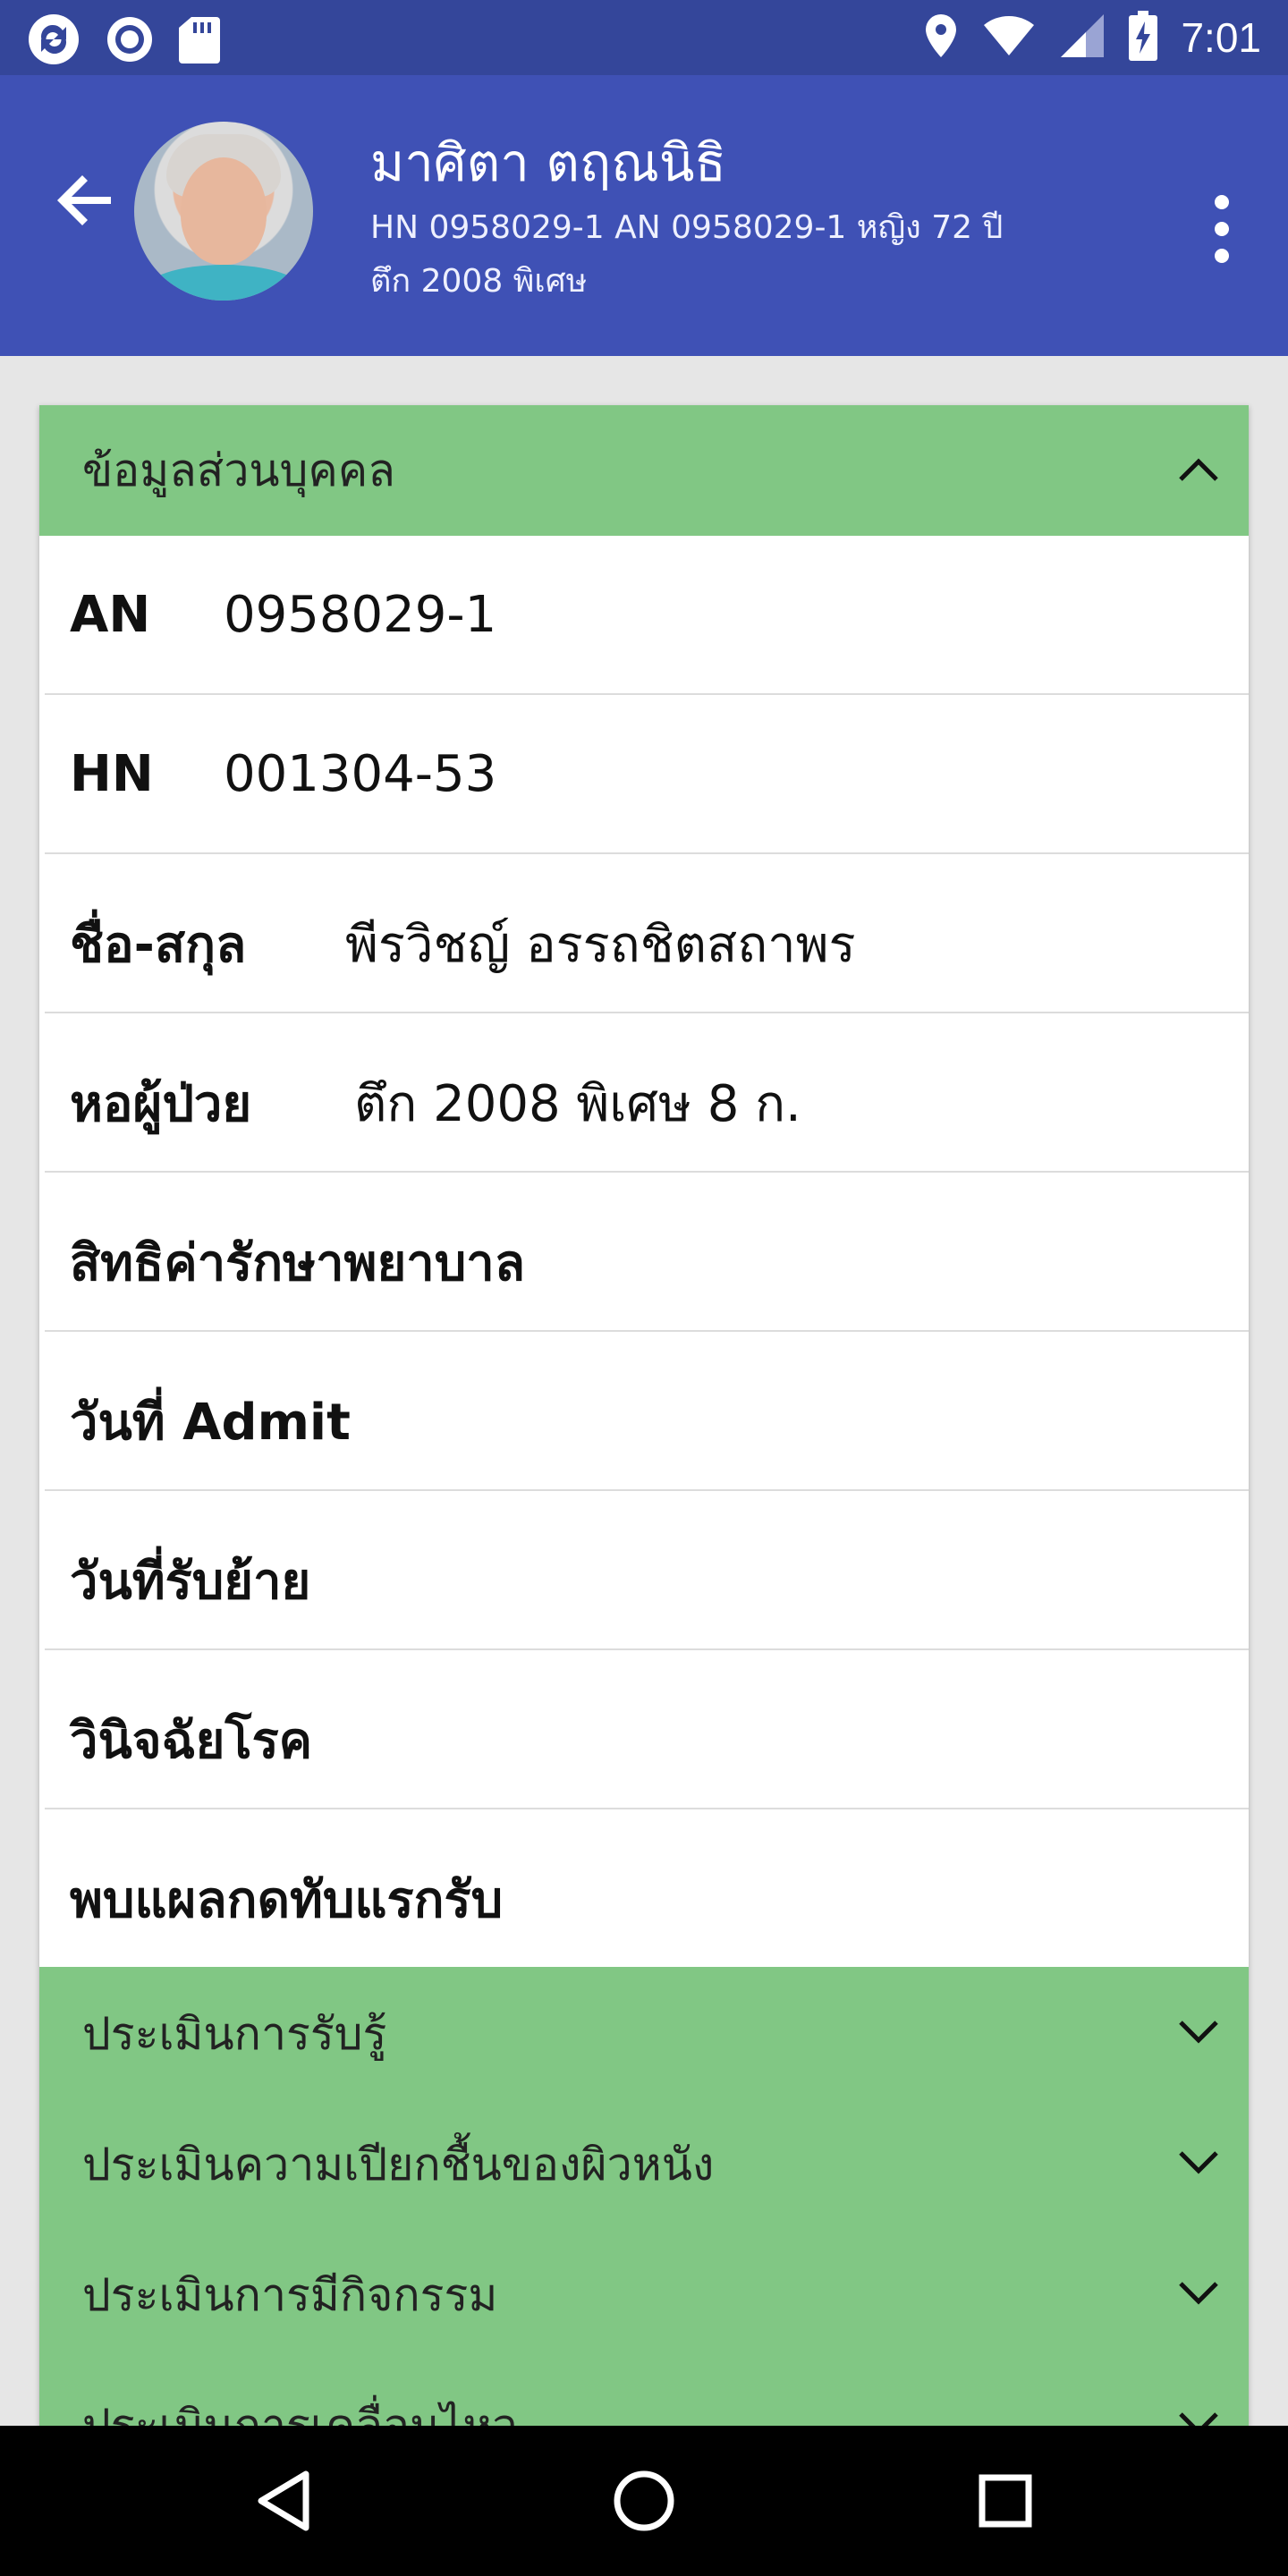 This screenshot has width=1288, height=2576. I want to click on info-row-diagnosis: วินิจฉัยโรค, so click(647, 1729).